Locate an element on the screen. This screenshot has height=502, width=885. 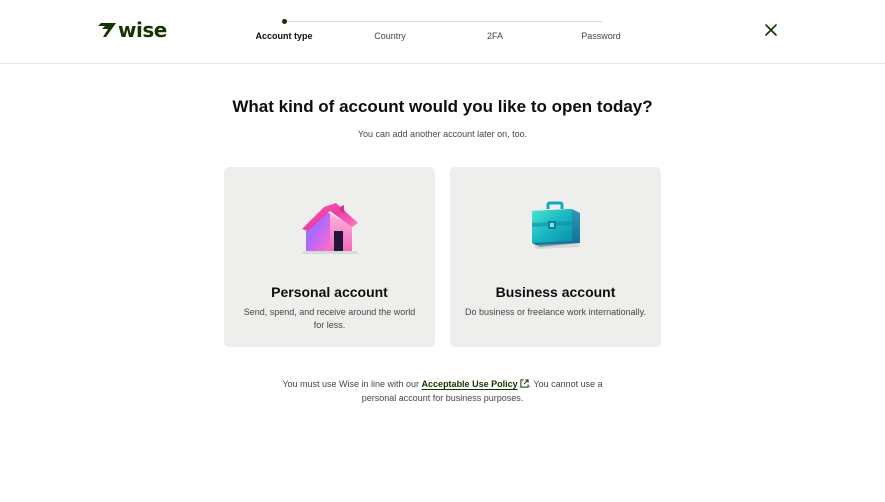
wise-flag-icon is located at coordinates (107, 30).